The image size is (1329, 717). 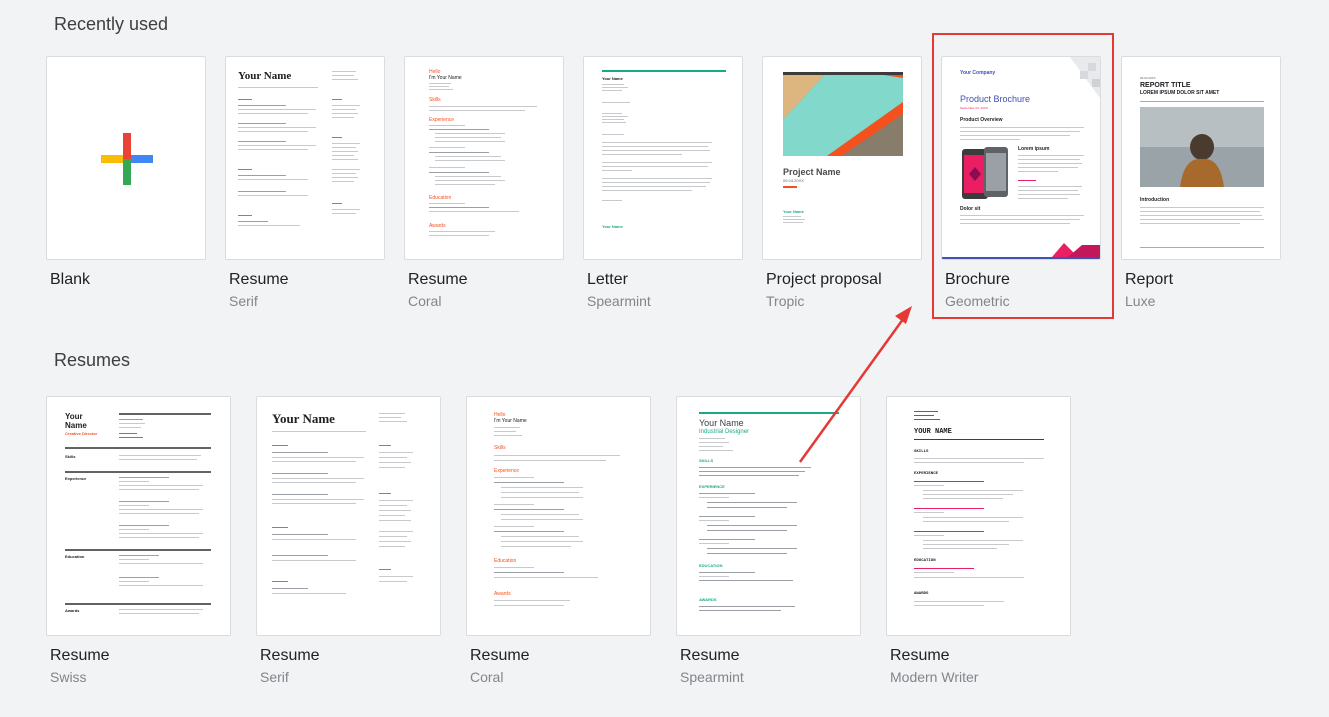 I want to click on geometric-corner, so click(x=1085, y=78).